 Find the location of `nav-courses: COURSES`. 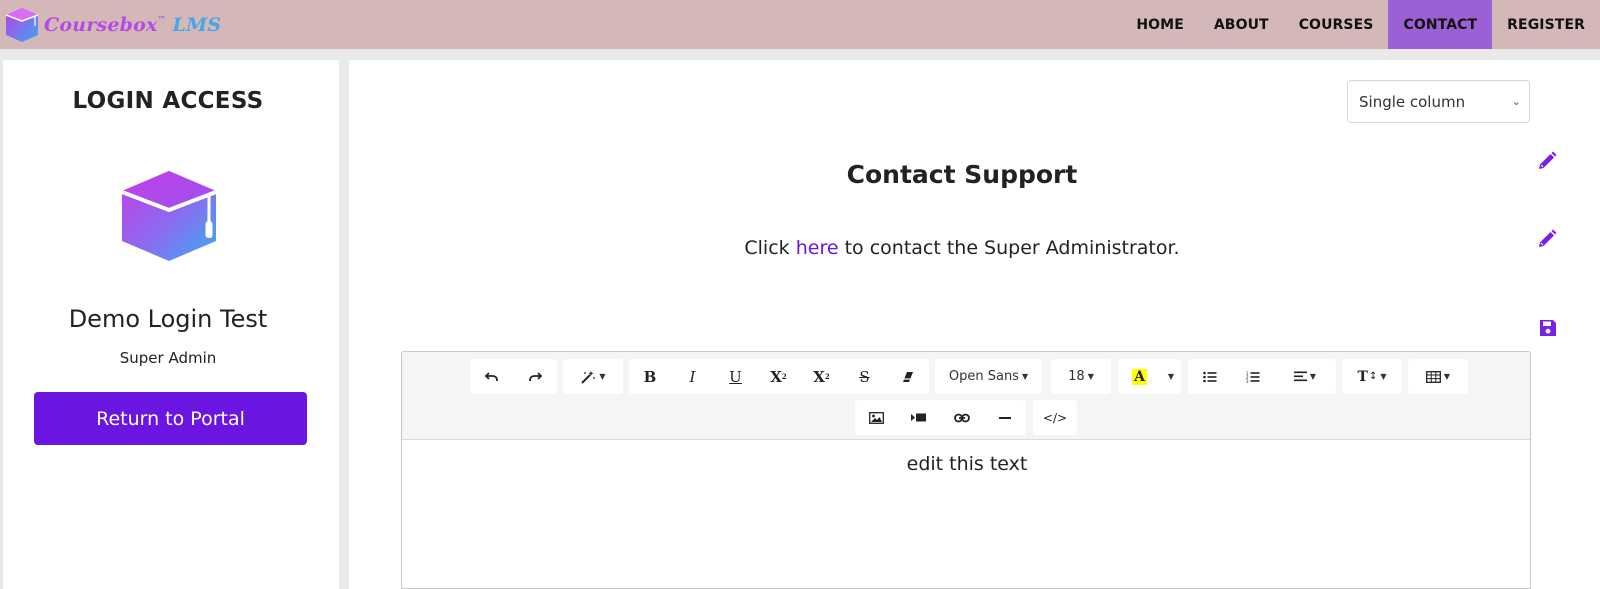

nav-courses: COURSES is located at coordinates (1336, 24).